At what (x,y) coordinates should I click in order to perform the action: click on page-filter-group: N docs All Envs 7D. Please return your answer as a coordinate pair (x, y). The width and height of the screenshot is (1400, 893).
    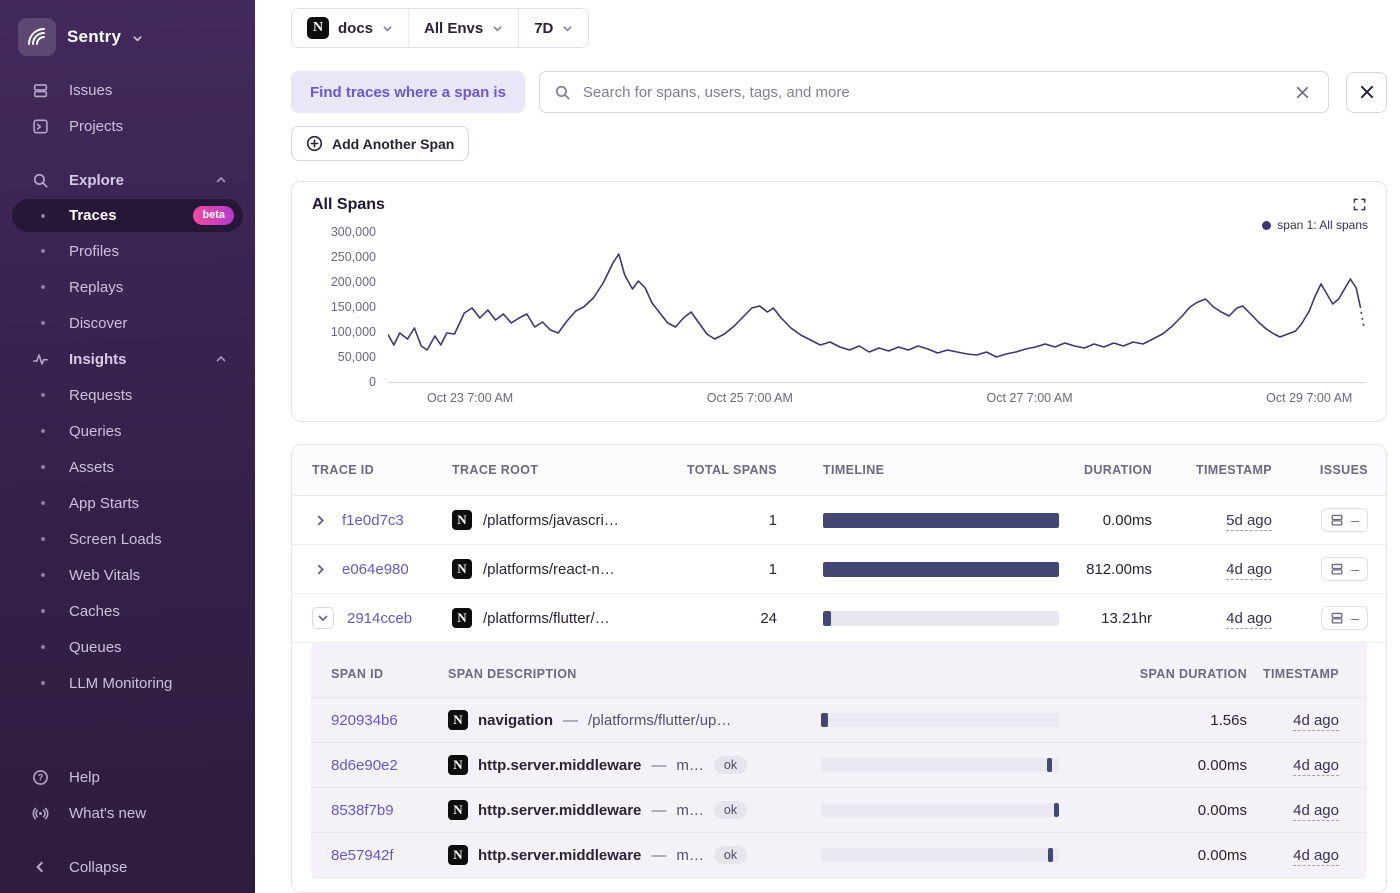
    Looking at the image, I should click on (440, 28).